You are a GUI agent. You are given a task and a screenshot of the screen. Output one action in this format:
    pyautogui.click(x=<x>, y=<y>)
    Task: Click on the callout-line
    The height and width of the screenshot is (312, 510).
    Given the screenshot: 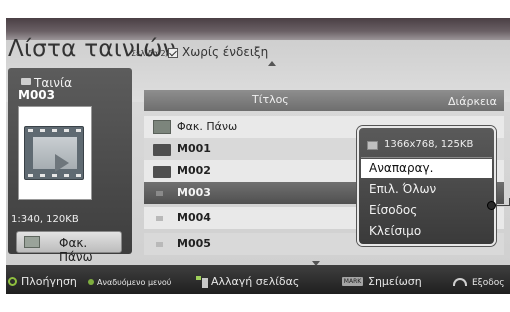 What is the action you would take?
    pyautogui.click(x=503, y=205)
    